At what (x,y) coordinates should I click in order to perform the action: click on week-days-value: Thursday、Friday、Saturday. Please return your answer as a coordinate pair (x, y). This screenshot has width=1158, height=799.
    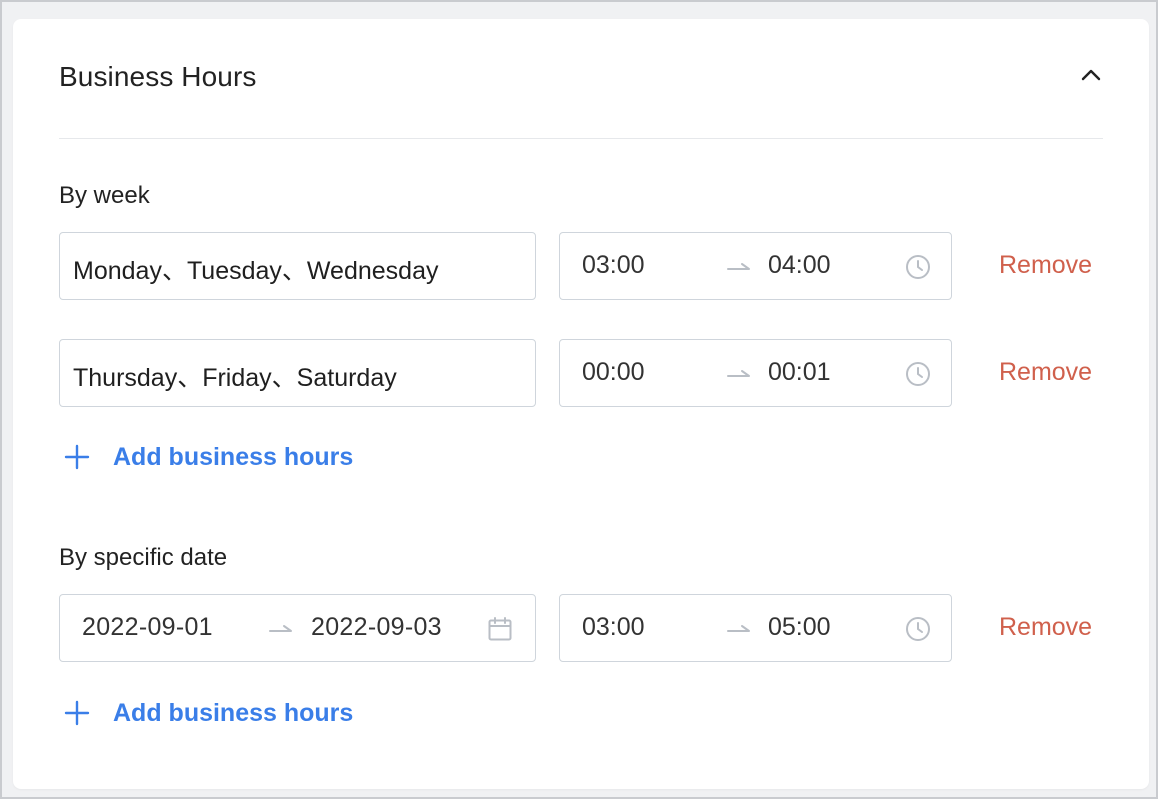
    Looking at the image, I should click on (235, 378).